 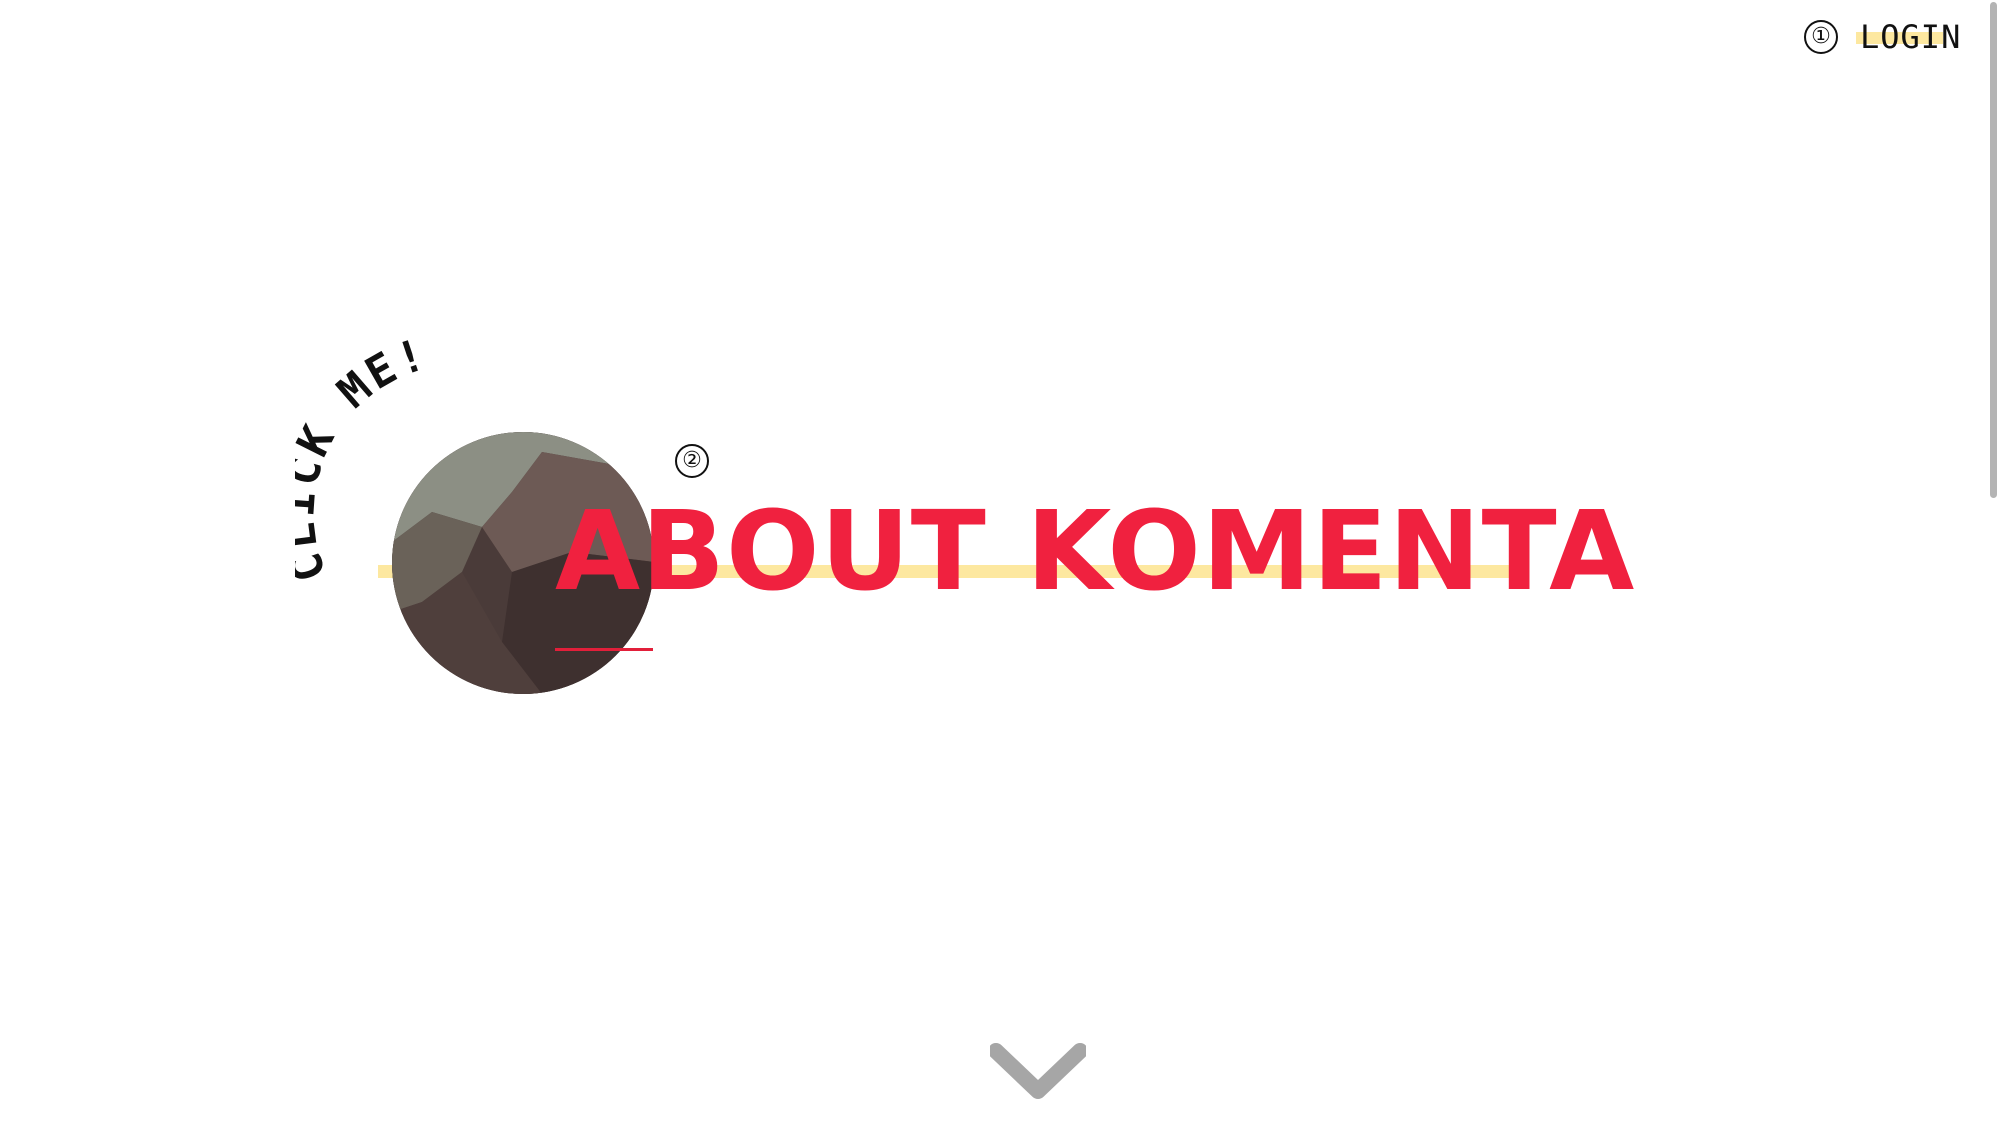 I want to click on svg-text: CLICK ME!, so click(x=364, y=459).